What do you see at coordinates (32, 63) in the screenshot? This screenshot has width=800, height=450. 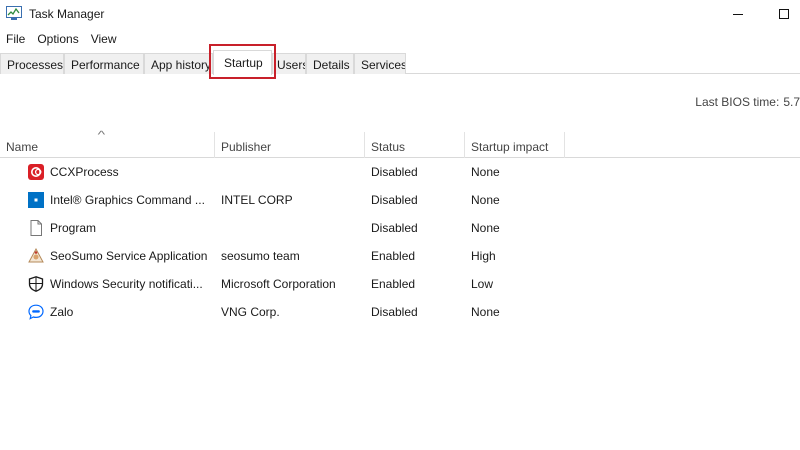 I see `tab-processes: Processes` at bounding box center [32, 63].